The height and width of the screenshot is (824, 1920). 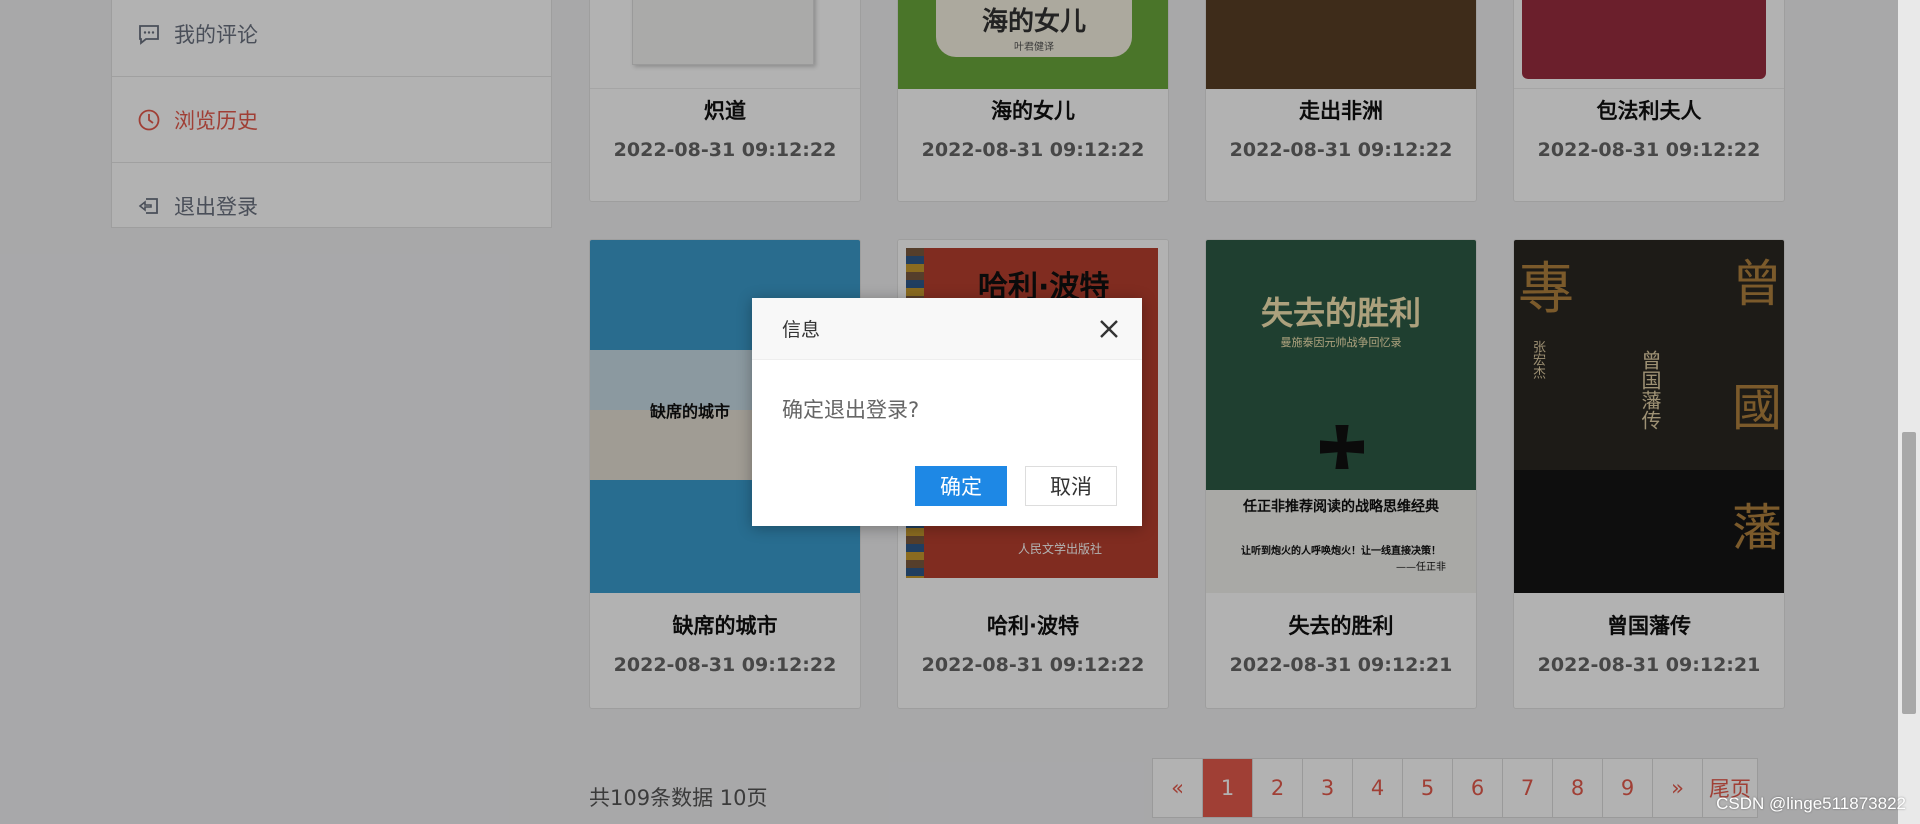 I want to click on dialog-title: 信息, so click(x=801, y=330).